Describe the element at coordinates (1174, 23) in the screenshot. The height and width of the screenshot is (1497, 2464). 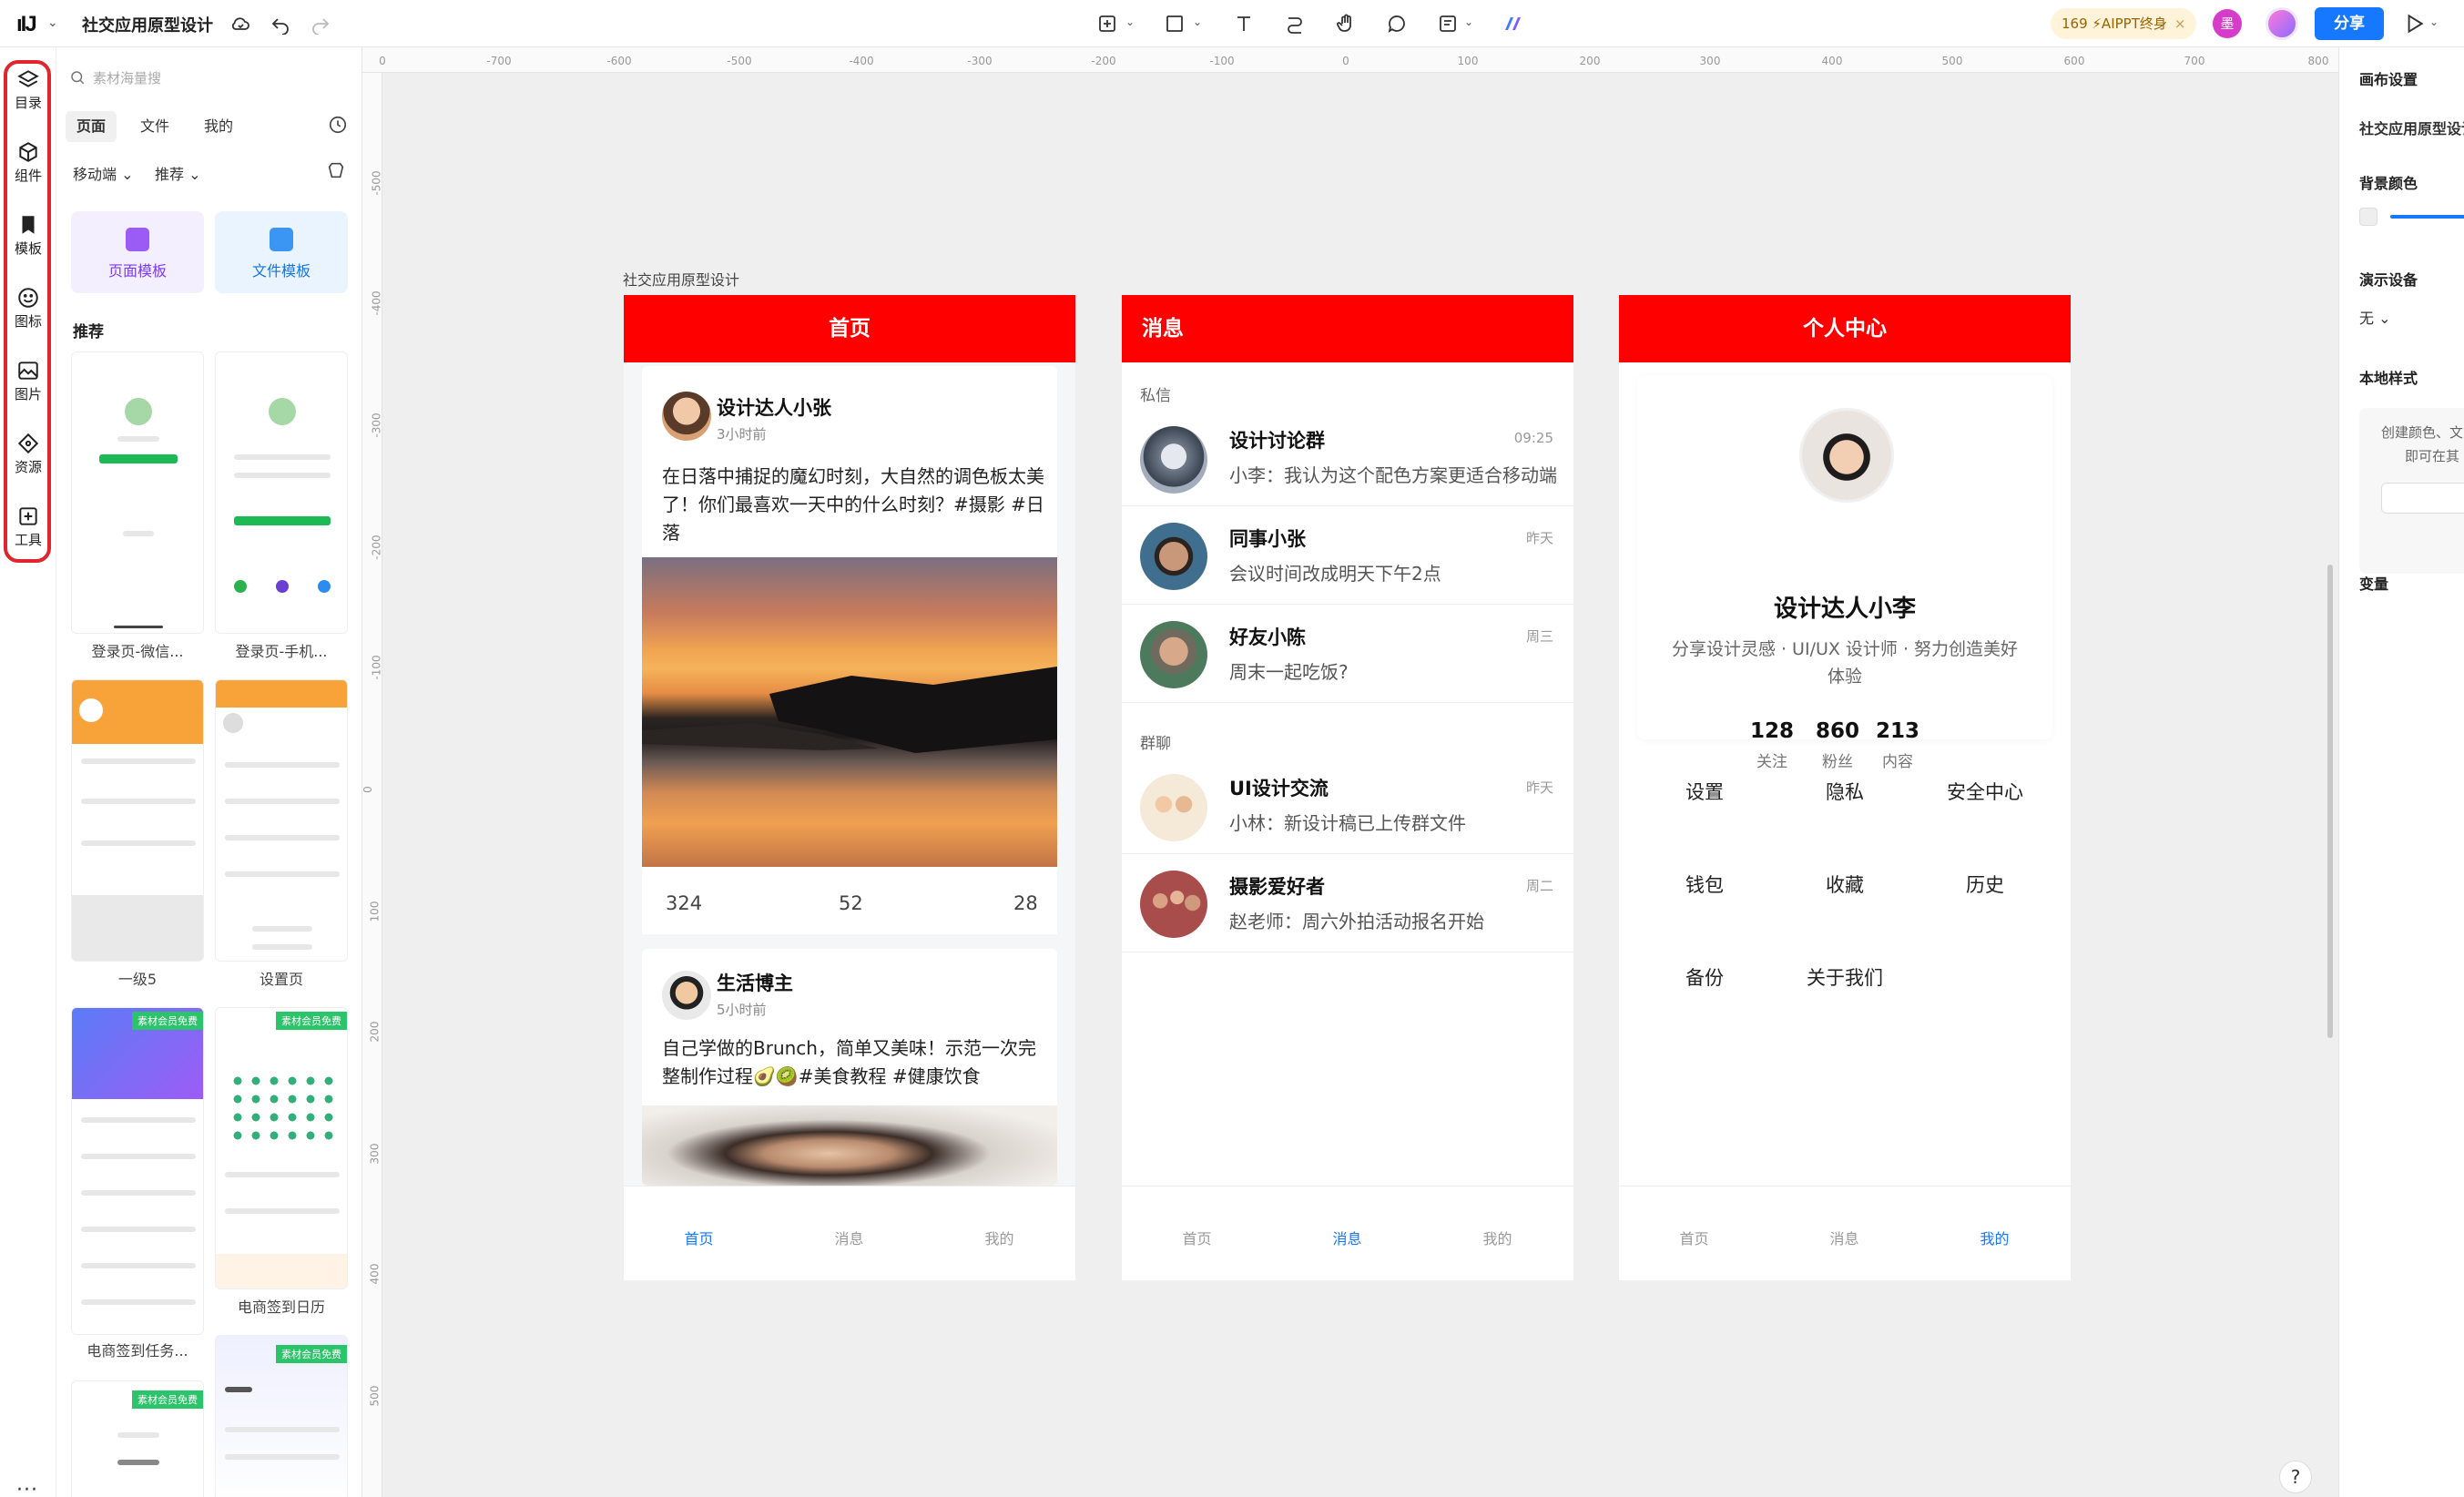
I see `rectangle-icon` at that location.